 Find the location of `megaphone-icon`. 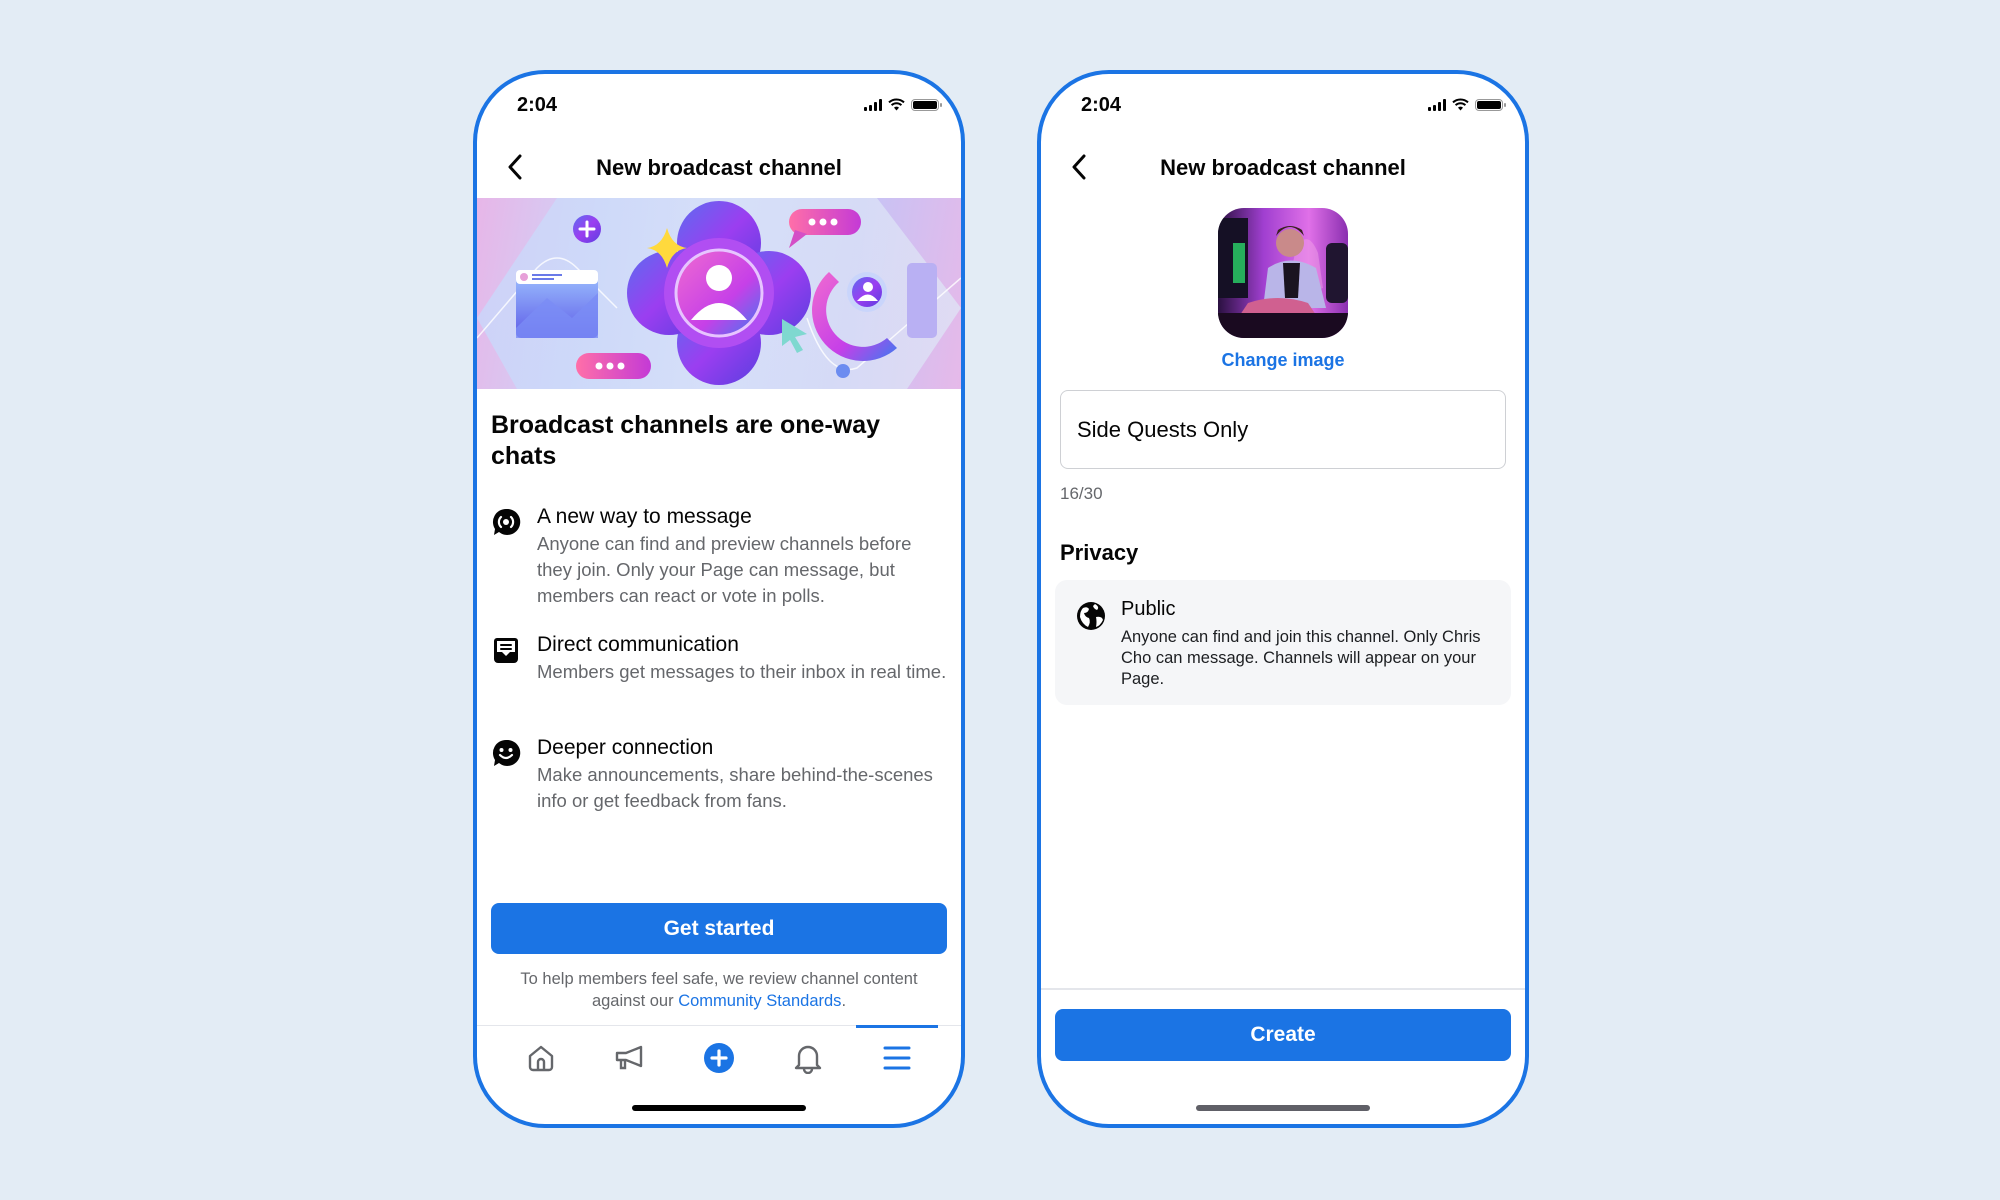

megaphone-icon is located at coordinates (629, 1057).